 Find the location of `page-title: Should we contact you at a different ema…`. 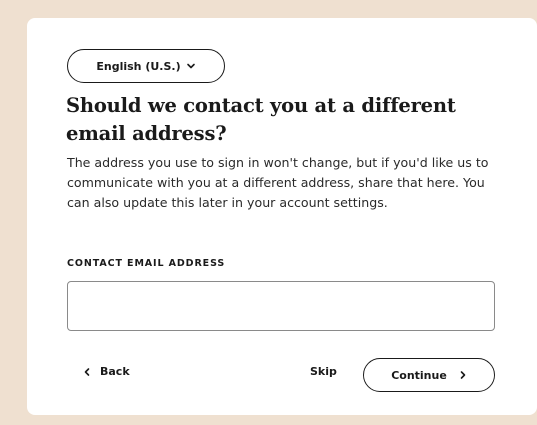

page-title: Should we contact you at a different ema… is located at coordinates (261, 119).